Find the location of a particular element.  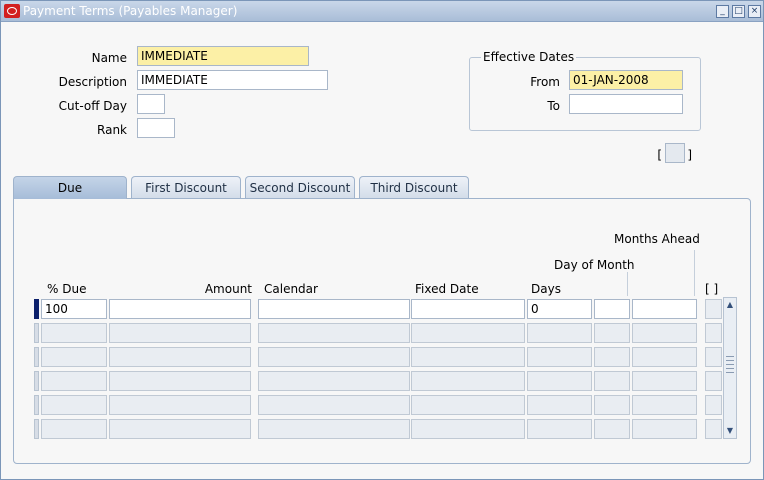

fixed-date-header: Fixed Date is located at coordinates (447, 289).